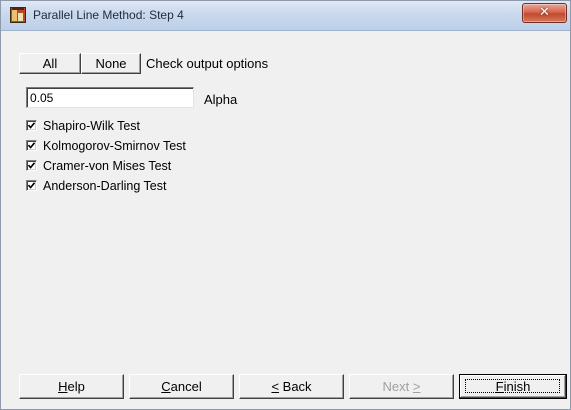 This screenshot has width=571, height=410. I want to click on checkbox-label: Anderson-Darling Test, so click(105, 186).